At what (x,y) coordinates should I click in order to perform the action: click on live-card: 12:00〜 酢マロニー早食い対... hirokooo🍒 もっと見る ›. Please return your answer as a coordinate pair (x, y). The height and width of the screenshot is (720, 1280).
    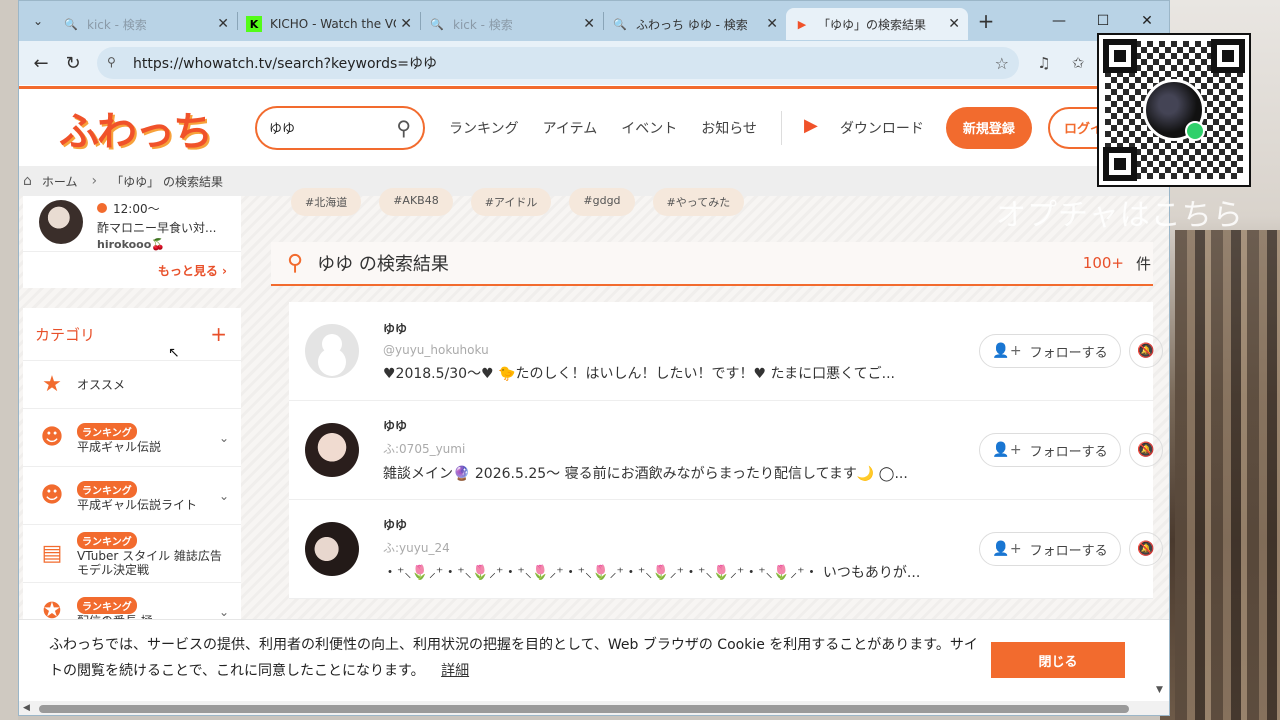
    Looking at the image, I should click on (132, 242).